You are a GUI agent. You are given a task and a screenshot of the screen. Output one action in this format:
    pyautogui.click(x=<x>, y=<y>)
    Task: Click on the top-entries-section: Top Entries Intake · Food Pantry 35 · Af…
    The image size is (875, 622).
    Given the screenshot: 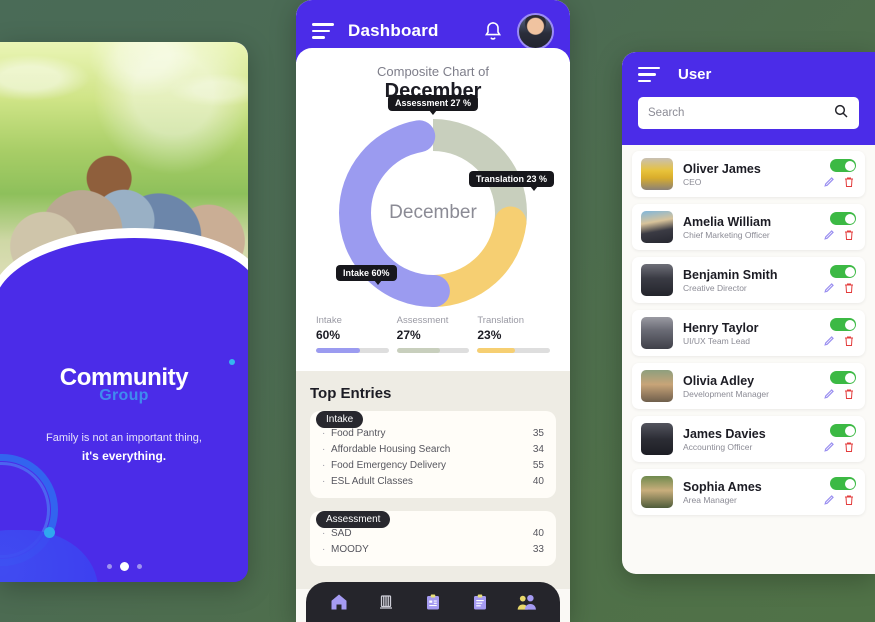 What is the action you would take?
    pyautogui.click(x=433, y=480)
    